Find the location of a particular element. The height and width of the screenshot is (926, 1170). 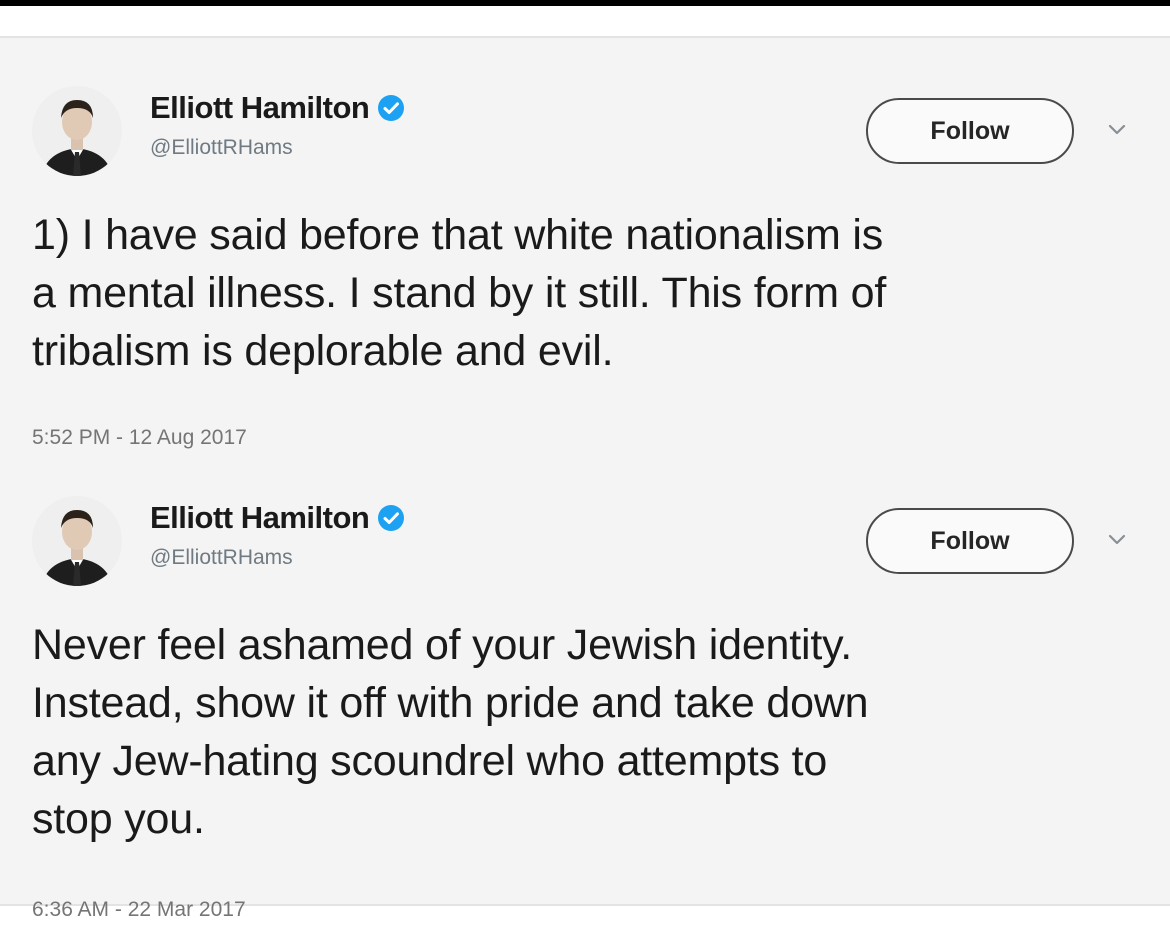

tweet-timestamp: 5:52 PM - 12 Aug 2017 is located at coordinates (139, 438).